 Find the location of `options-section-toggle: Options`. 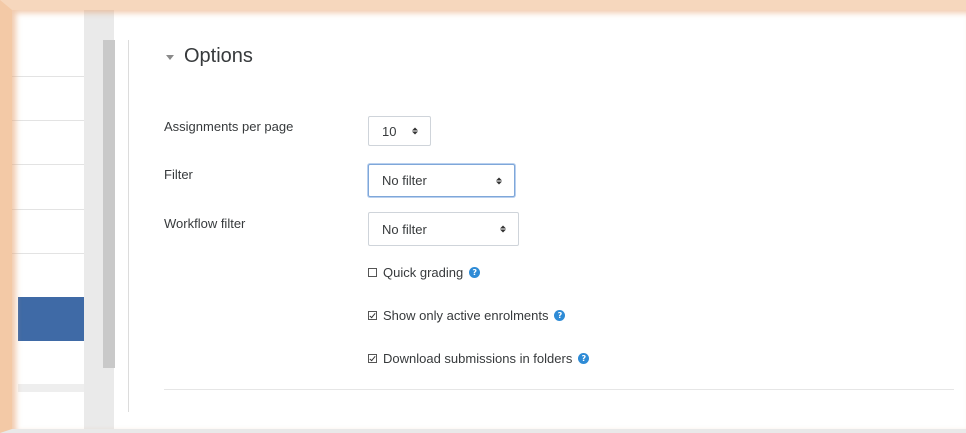

options-section-toggle: Options is located at coordinates (209, 56).